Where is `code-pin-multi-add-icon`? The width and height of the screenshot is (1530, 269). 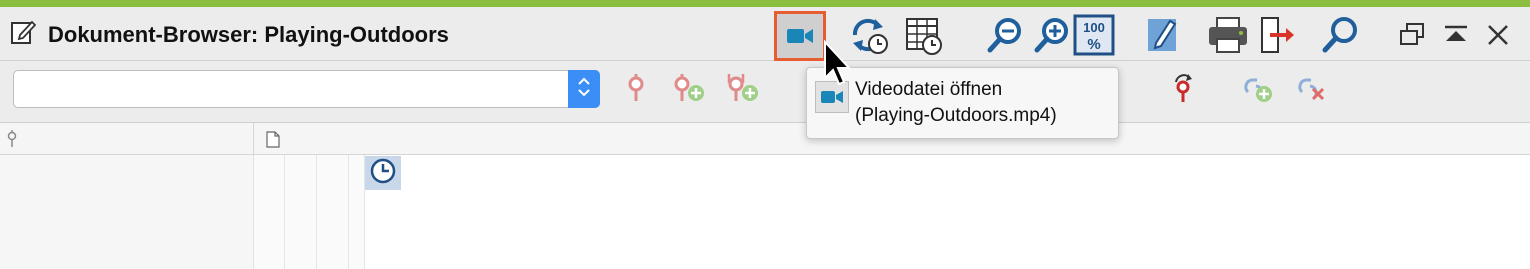 code-pin-multi-add-icon is located at coordinates (743, 90).